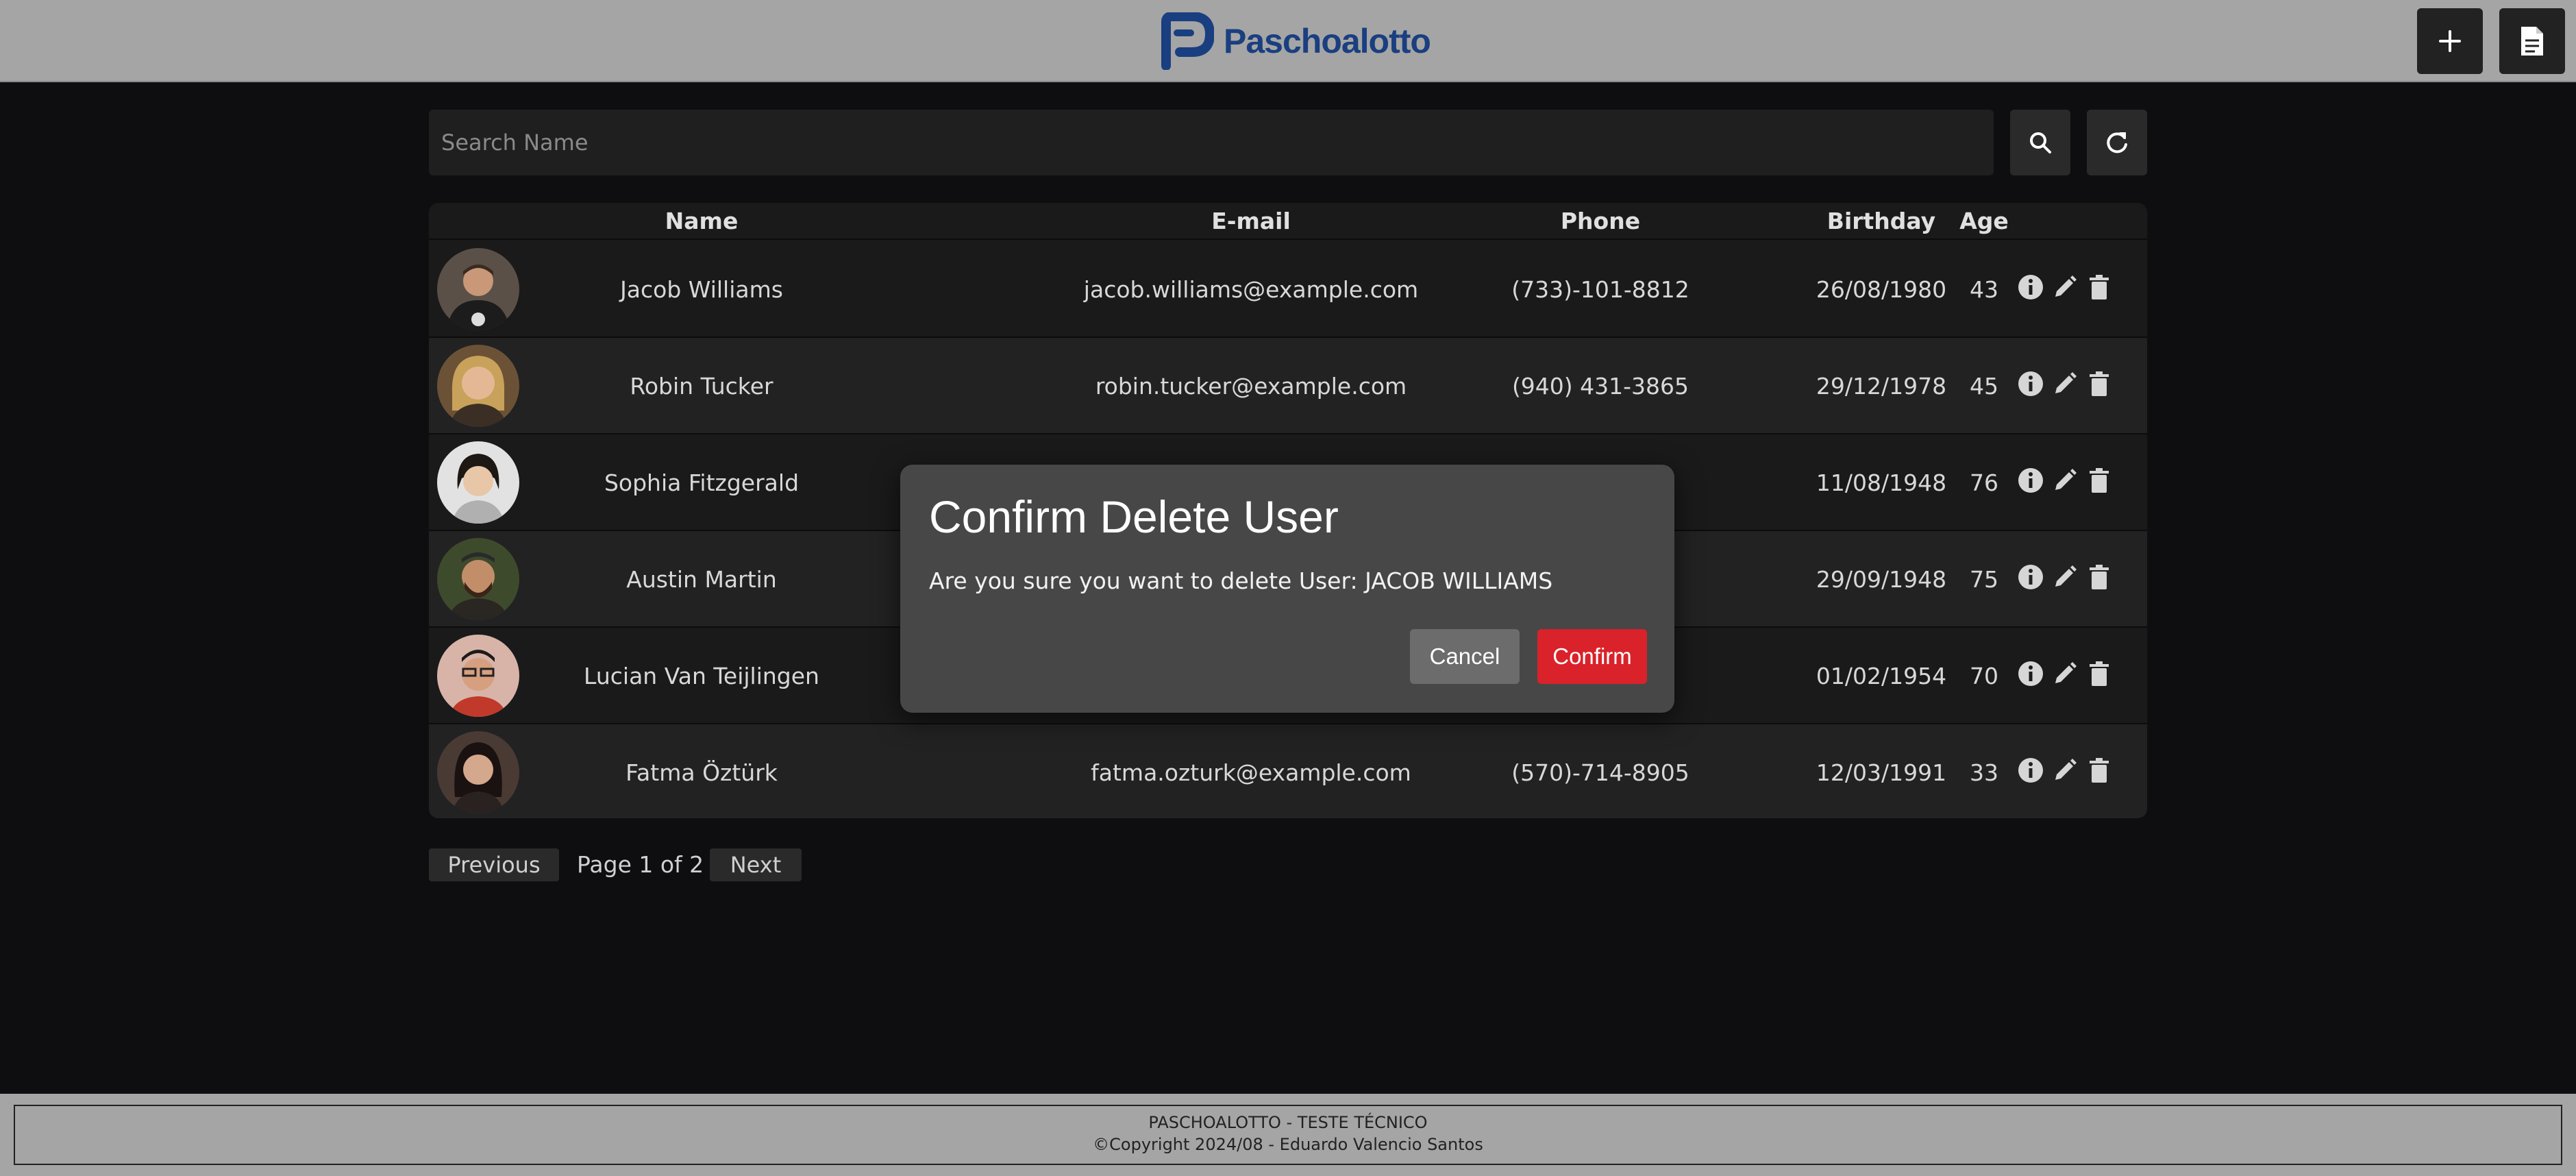  What do you see at coordinates (1134, 516) in the screenshot?
I see `dialog-title: Confirm Delete User` at bounding box center [1134, 516].